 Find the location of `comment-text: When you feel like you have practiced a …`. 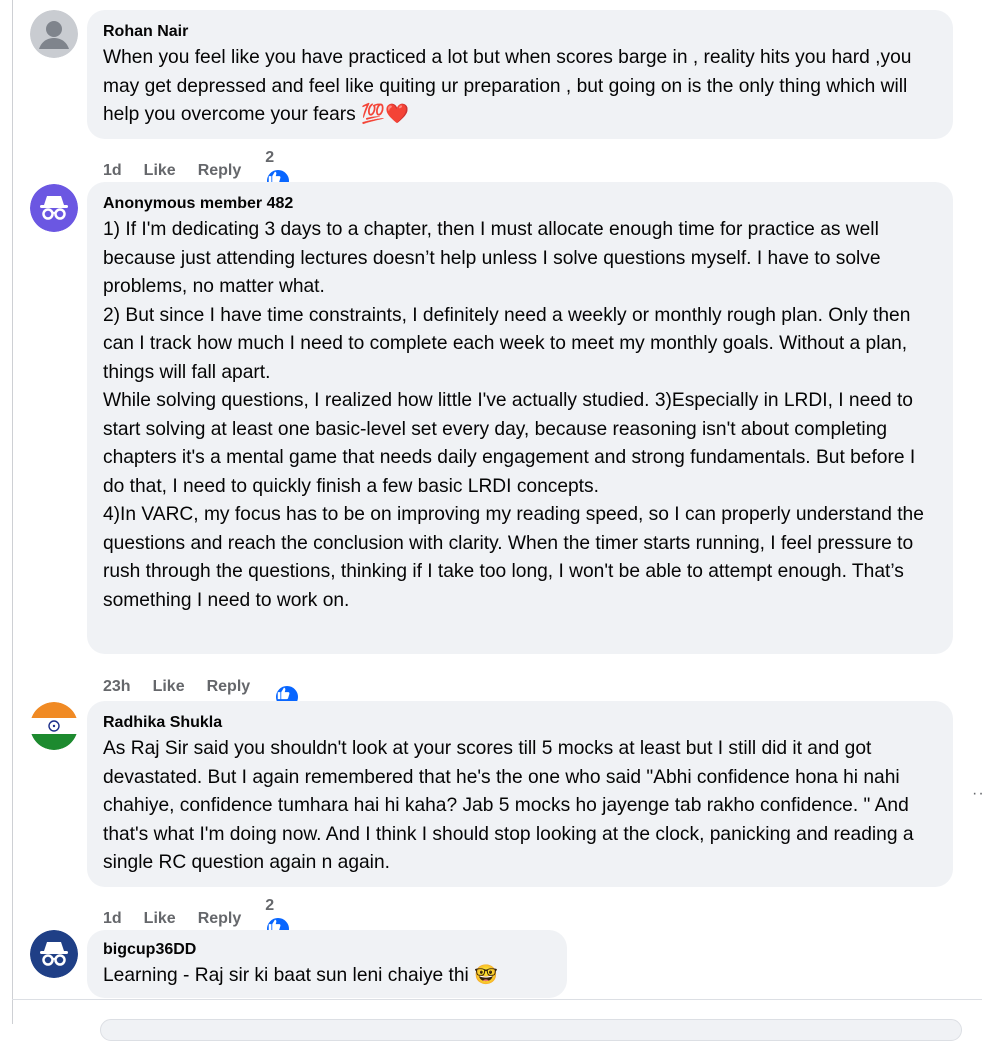

comment-text: When you feel like you have practiced a … is located at coordinates (510, 86).